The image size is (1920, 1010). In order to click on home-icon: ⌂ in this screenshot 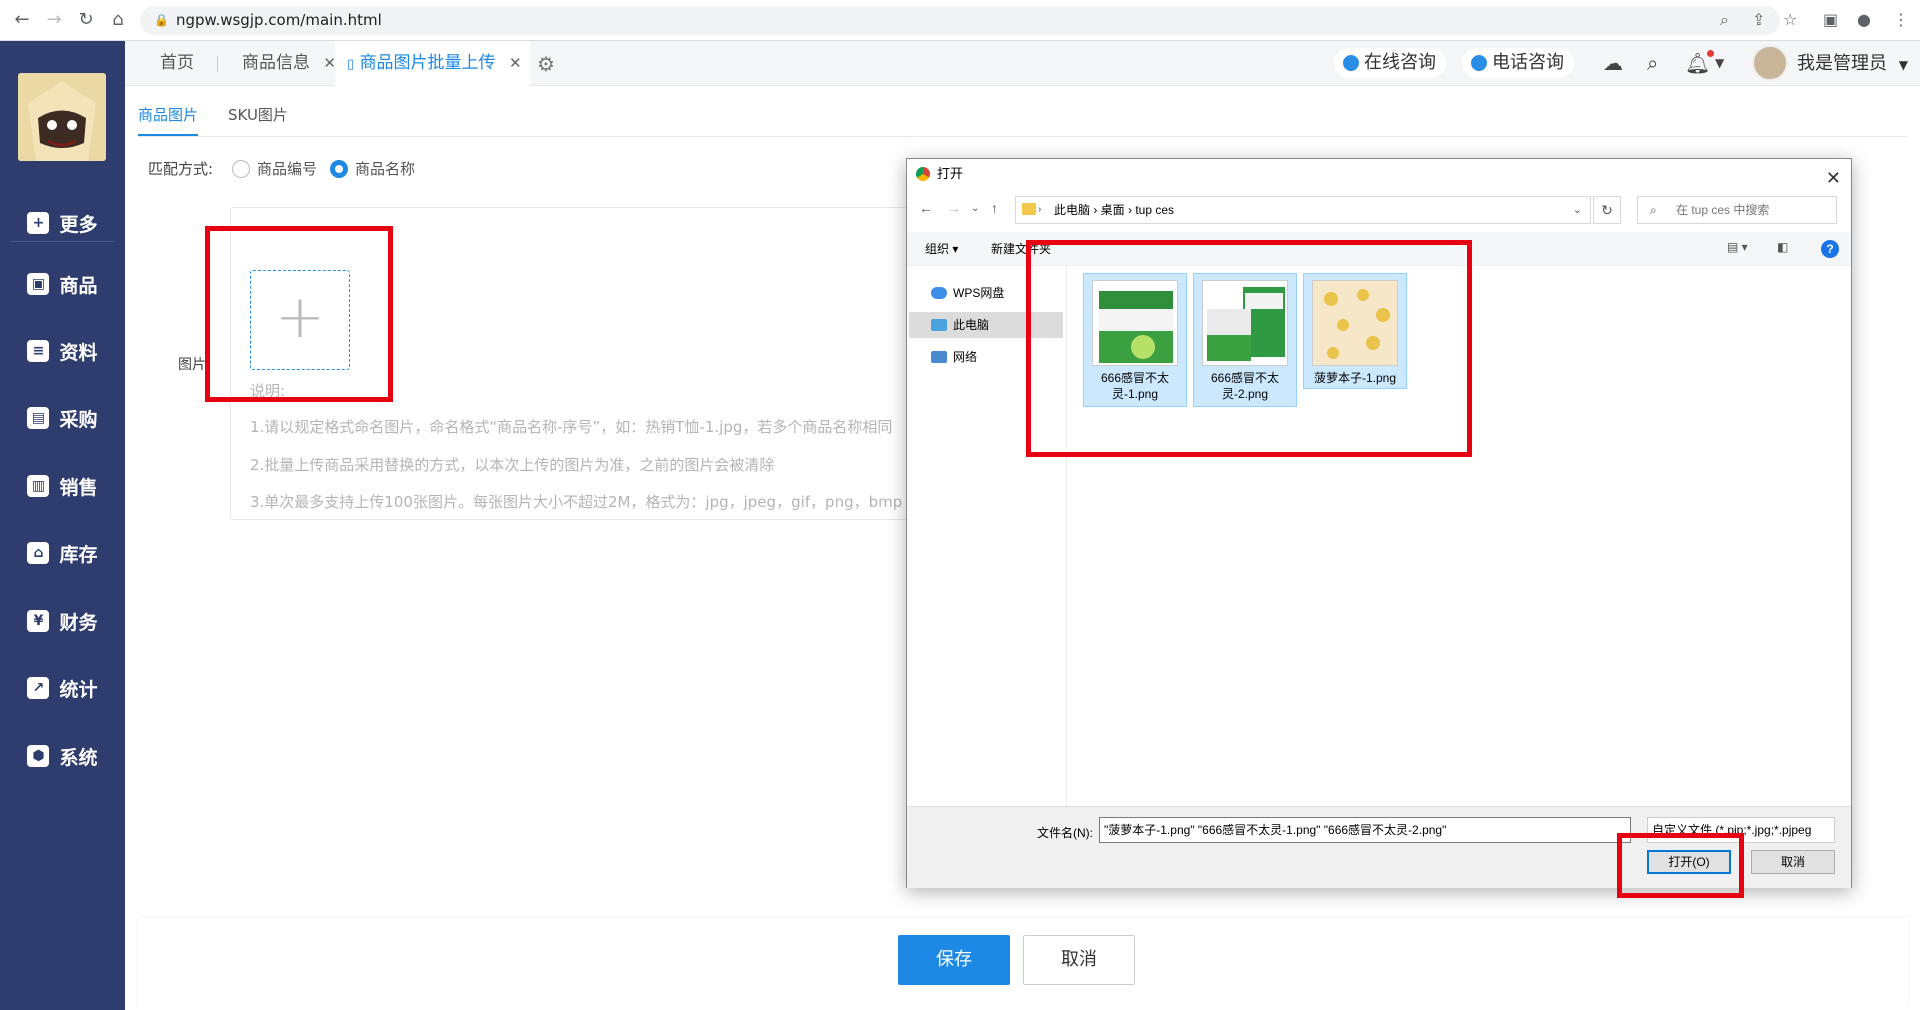, I will do `click(118, 20)`.